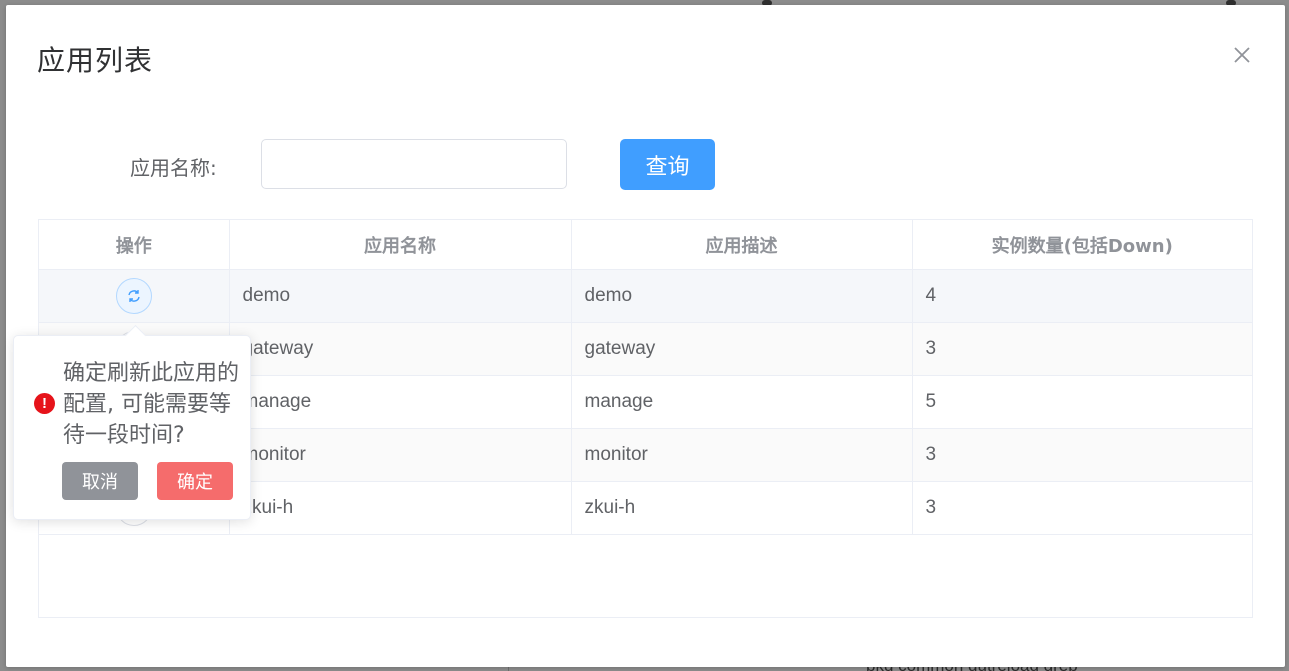 Image resolution: width=1289 pixels, height=671 pixels. I want to click on cell-app-desc: zkui-h, so click(742, 508).